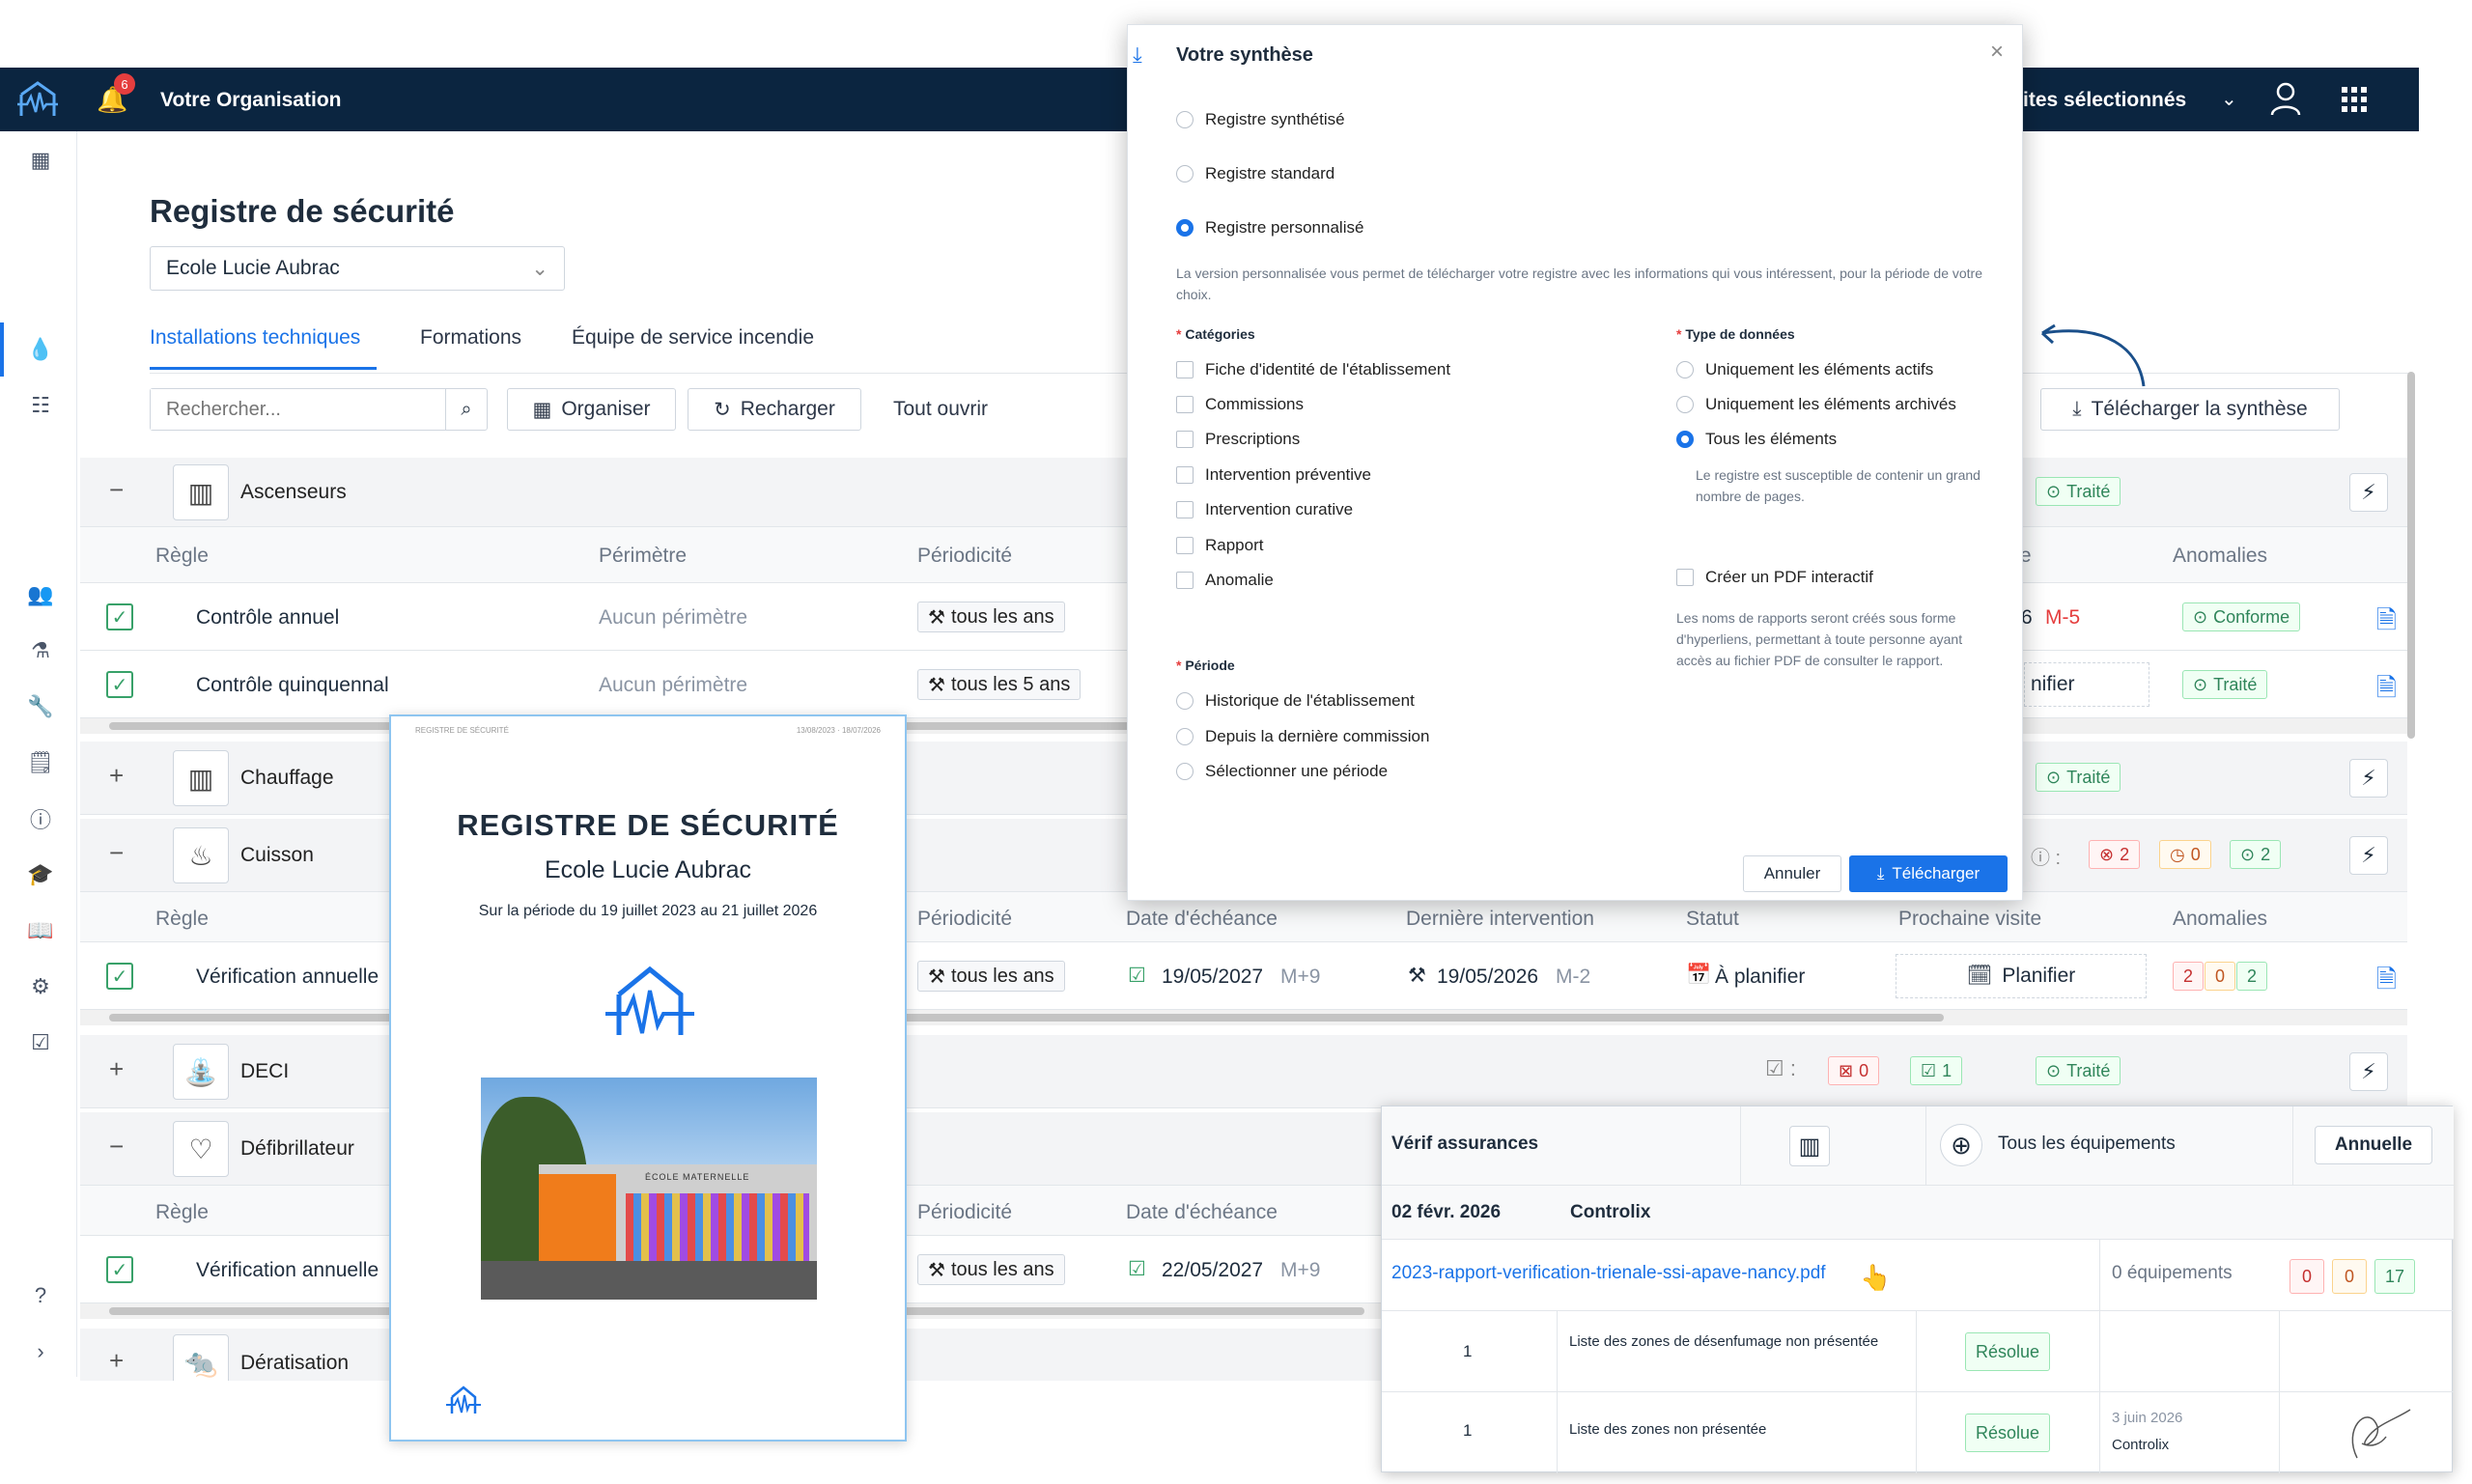 The height and width of the screenshot is (1484, 2472). I want to click on column-periodicity: Périodicité, so click(965, 556).